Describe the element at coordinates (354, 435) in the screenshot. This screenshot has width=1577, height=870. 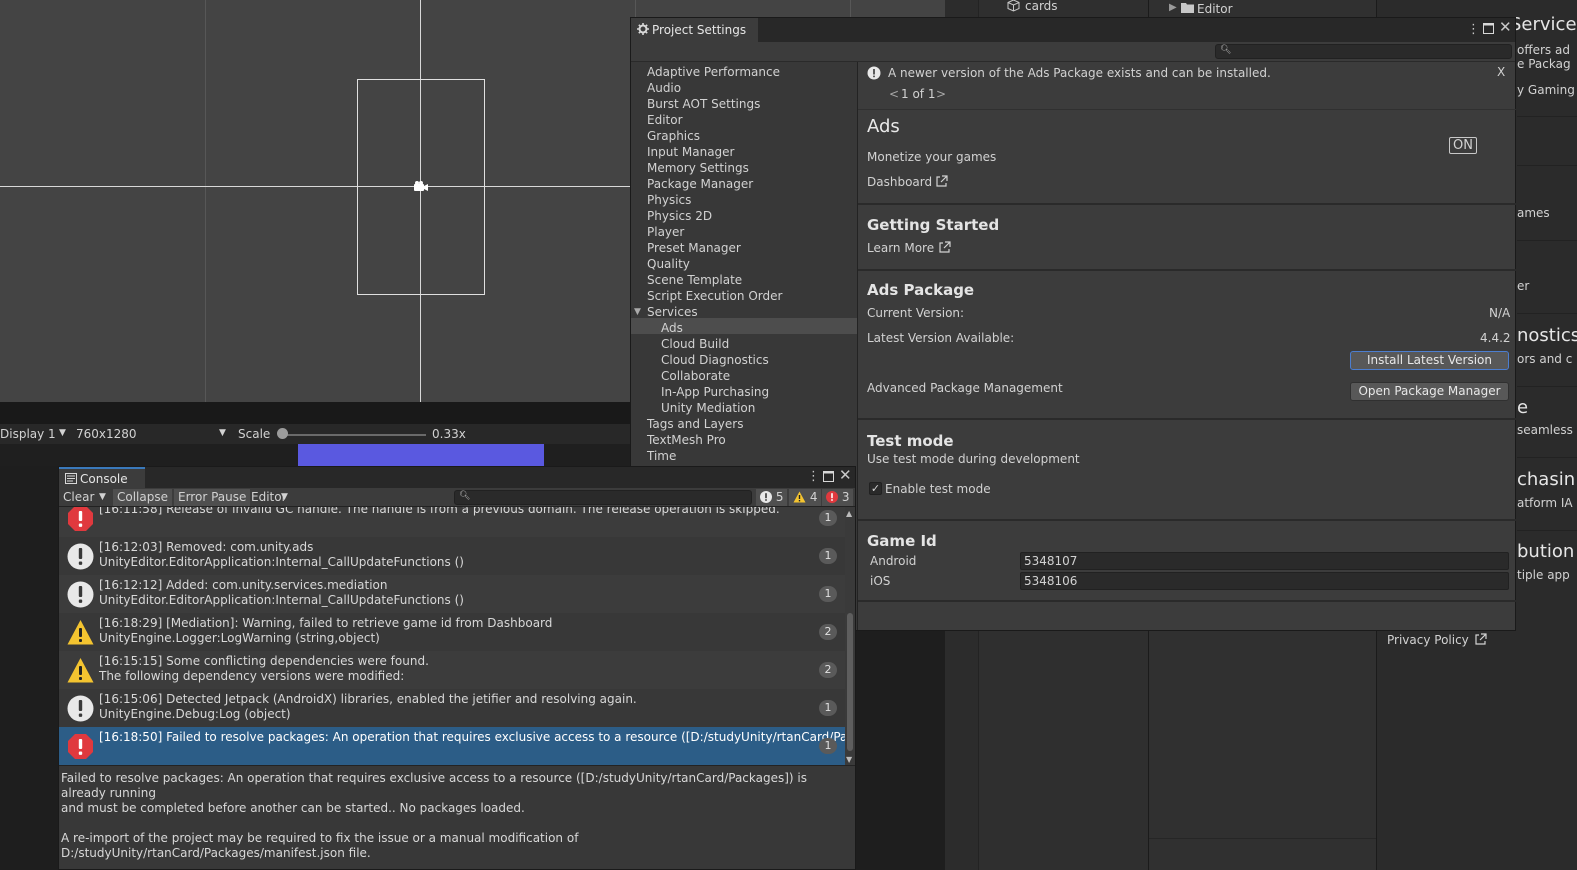
I see `scale-slider-track` at that location.